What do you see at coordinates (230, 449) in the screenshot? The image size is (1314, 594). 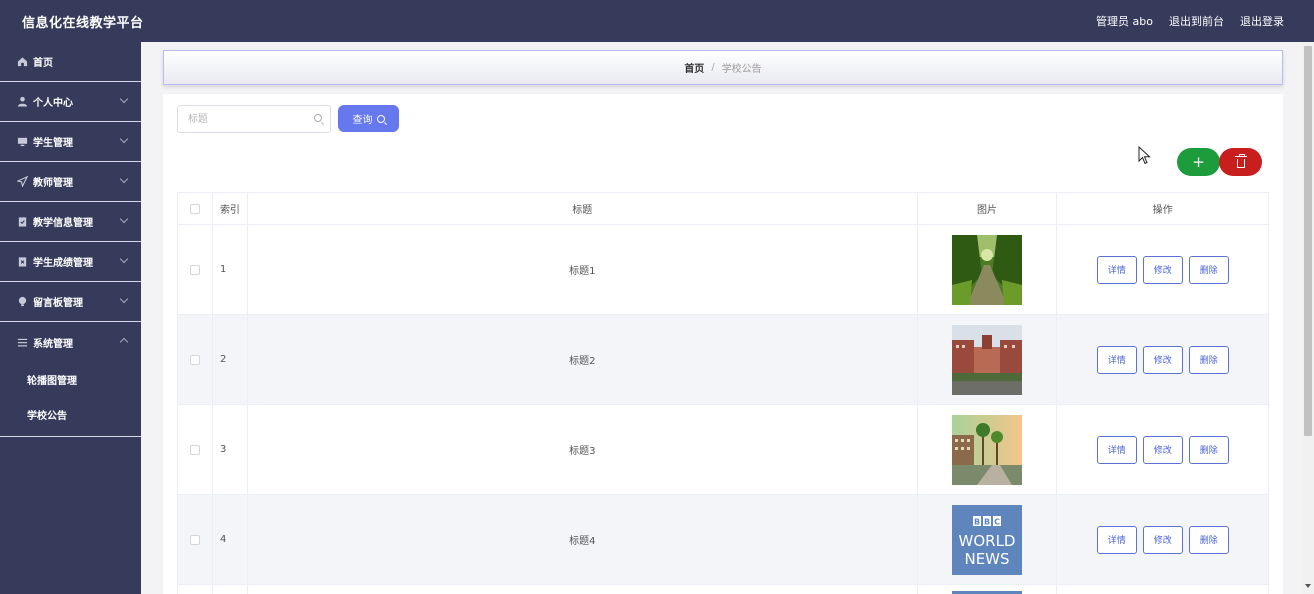 I see `row-index: 3` at bounding box center [230, 449].